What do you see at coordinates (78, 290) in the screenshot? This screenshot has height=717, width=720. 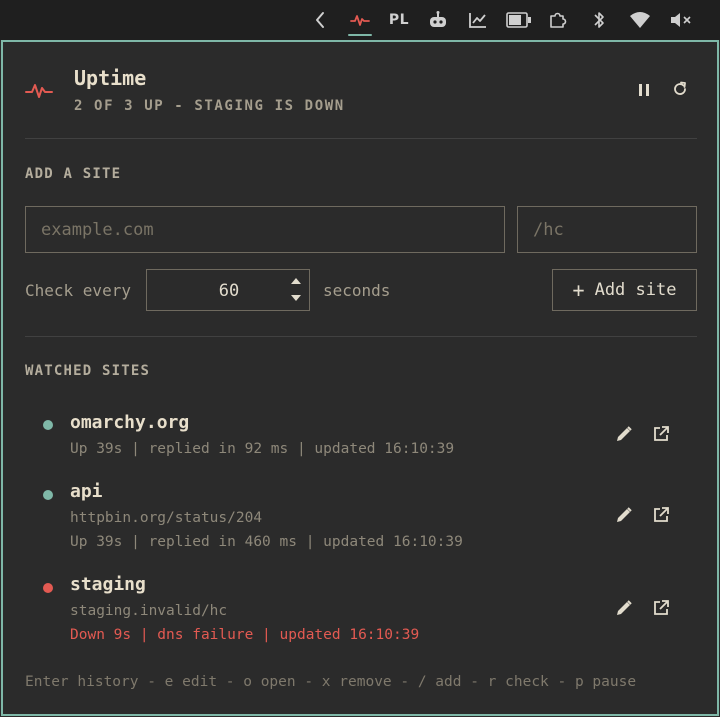 I see `check-every-label: Check every` at bounding box center [78, 290].